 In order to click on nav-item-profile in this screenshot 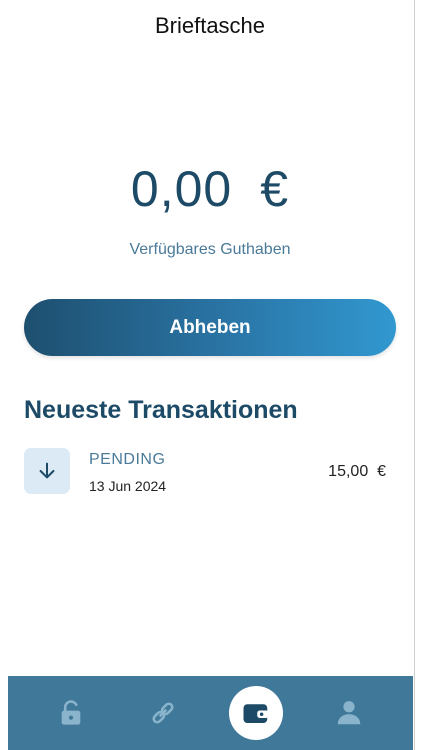, I will do `click(349, 713)`.